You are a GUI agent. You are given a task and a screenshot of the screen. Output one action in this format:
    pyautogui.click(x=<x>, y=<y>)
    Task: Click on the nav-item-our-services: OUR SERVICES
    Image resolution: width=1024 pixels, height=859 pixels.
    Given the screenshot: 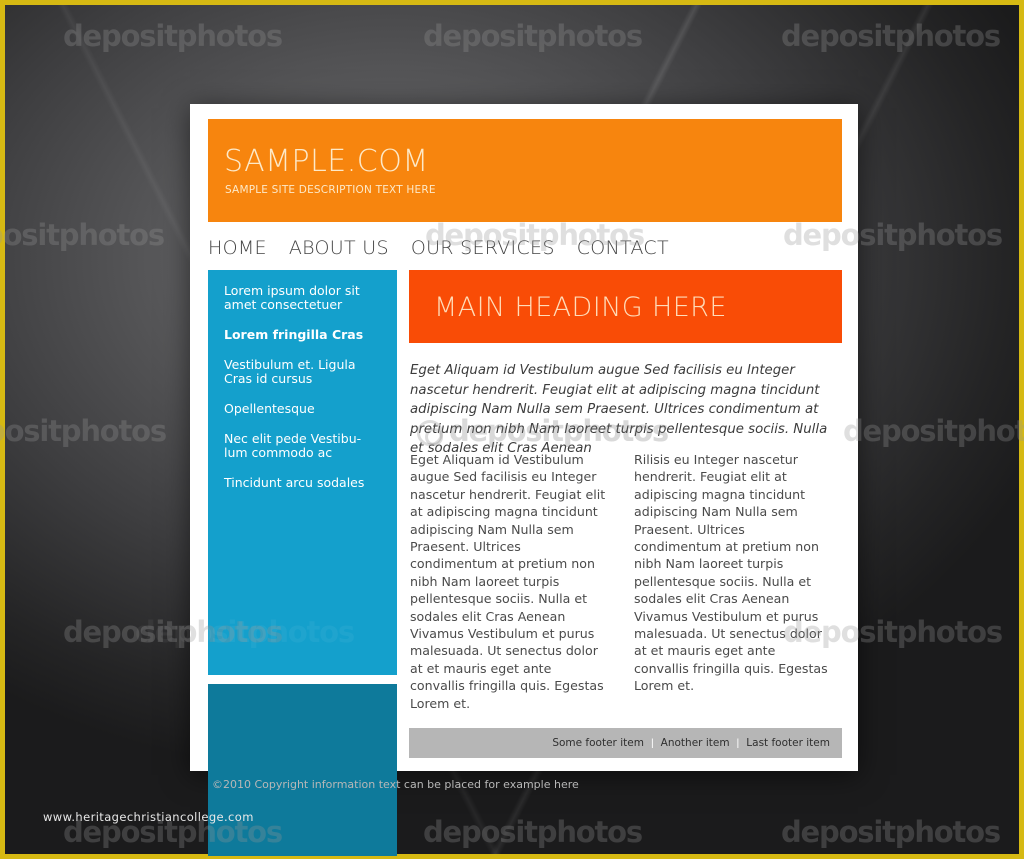 What is the action you would take?
    pyautogui.click(x=483, y=248)
    